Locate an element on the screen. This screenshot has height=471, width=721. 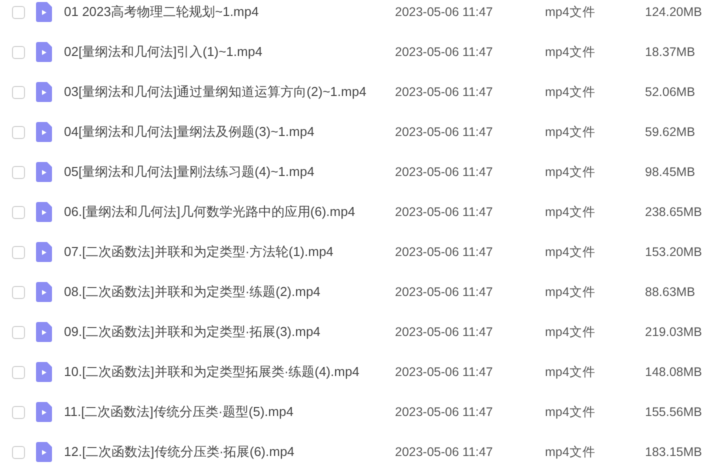
file-name: 12.[二次函数法]传统分压类·拓展(6).mp4 is located at coordinates (224, 452).